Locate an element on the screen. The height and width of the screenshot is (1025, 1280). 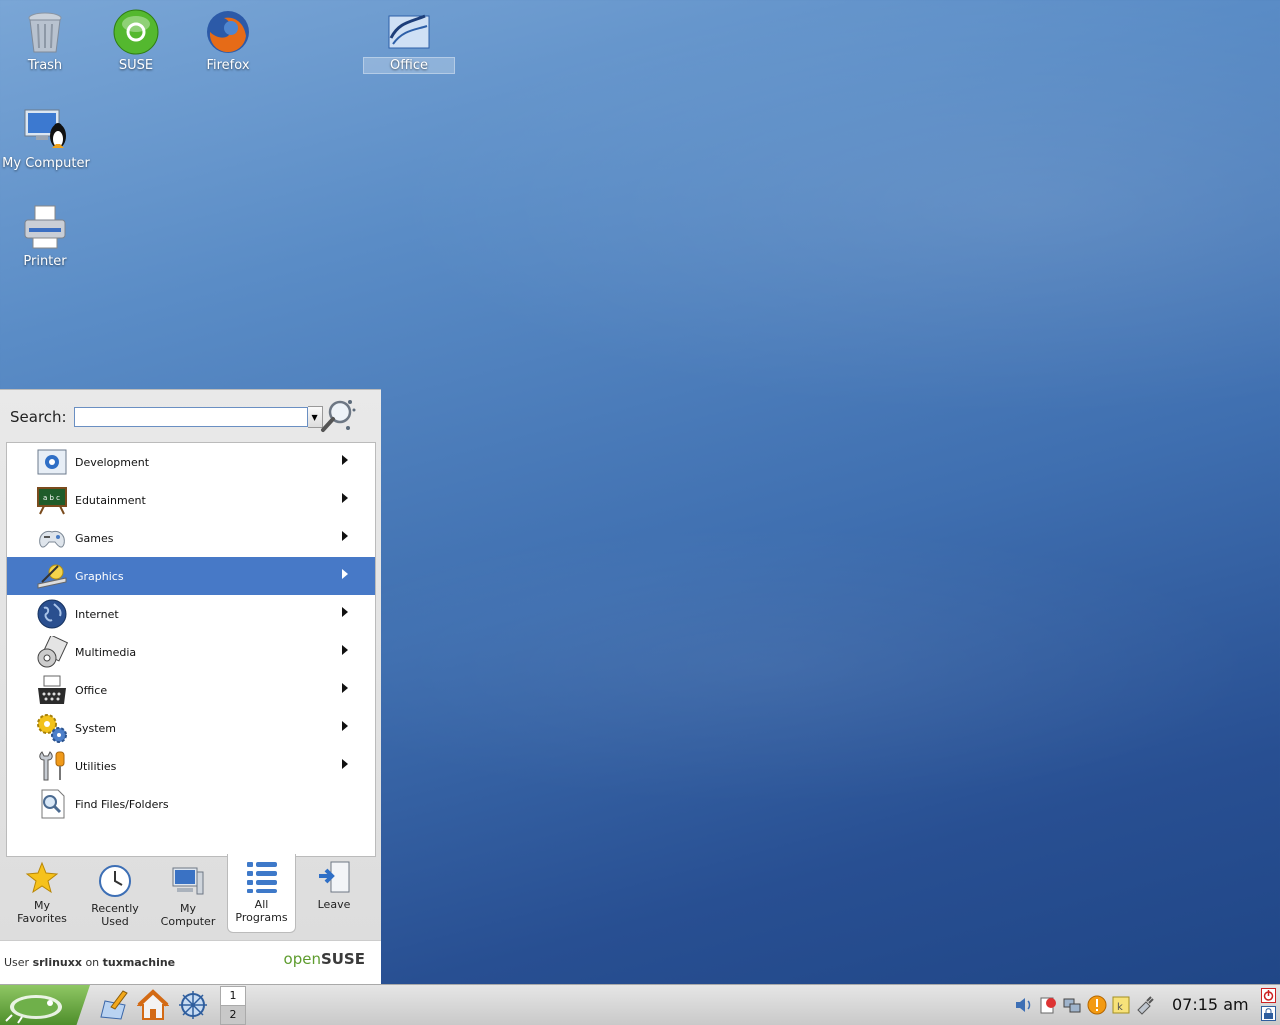
svg-text: a b c is located at coordinates (51, 498).